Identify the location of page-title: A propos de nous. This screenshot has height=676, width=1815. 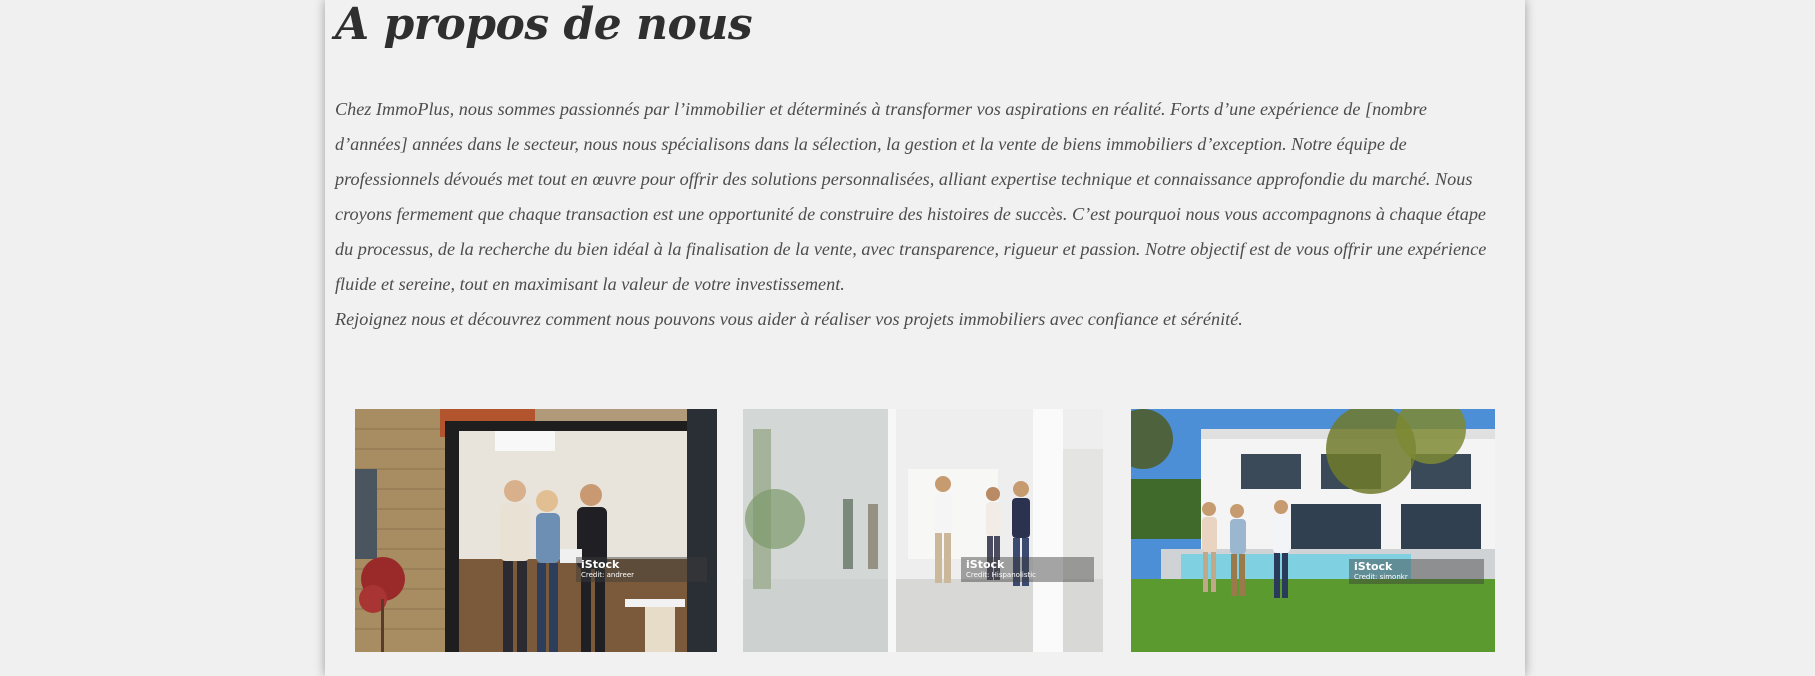
(544, 25).